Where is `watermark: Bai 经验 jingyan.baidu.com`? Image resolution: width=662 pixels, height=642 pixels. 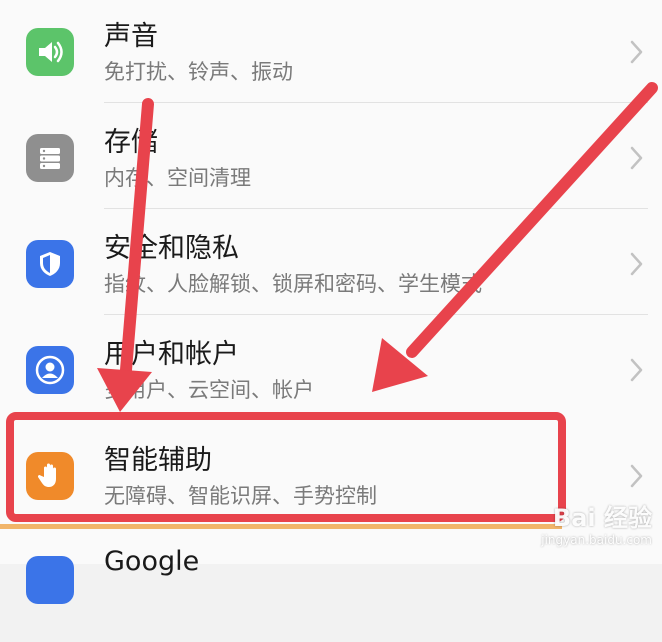
watermark: Bai 经验 jingyan.baidu.com is located at coordinates (596, 526).